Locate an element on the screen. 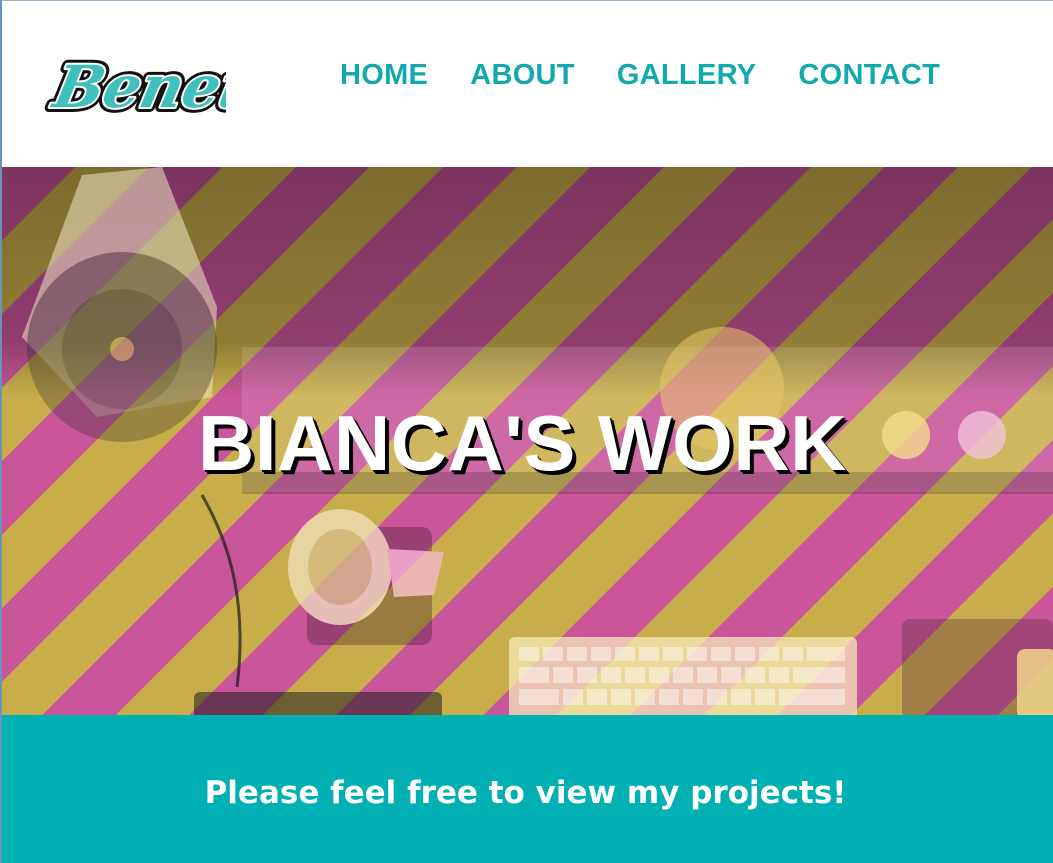 The image size is (1053, 863). hero-title: BIANCA'S WORK is located at coordinates (522, 443).